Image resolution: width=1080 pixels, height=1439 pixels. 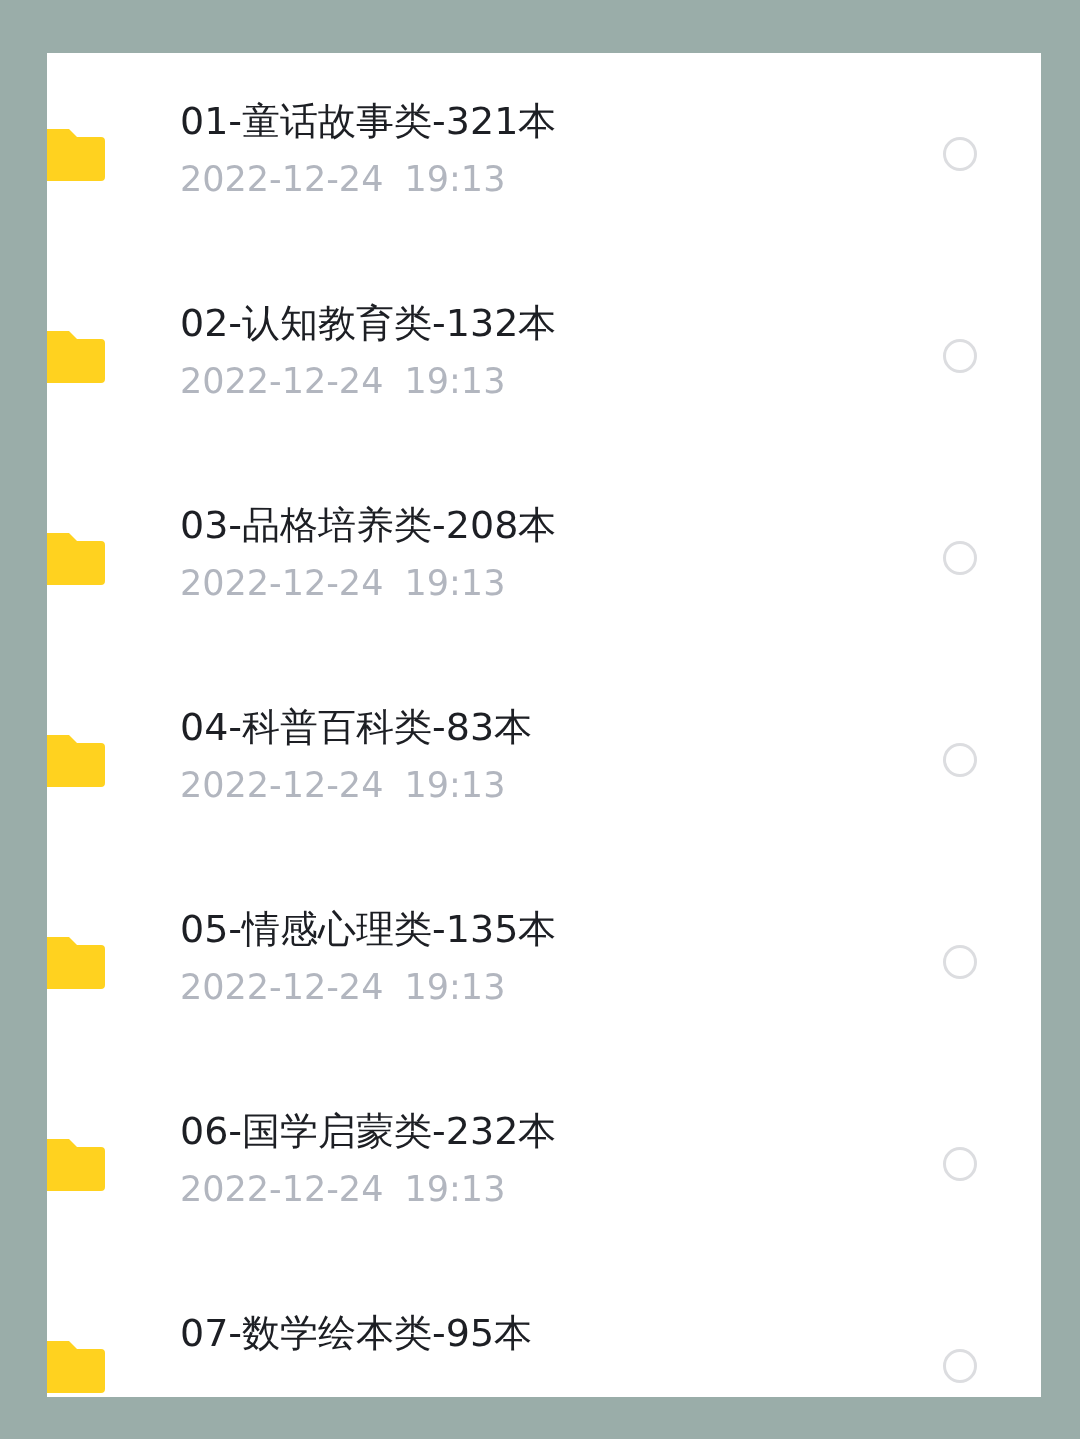 What do you see at coordinates (369, 929) in the screenshot?
I see `folder-name: 05-情感心理类-135本` at bounding box center [369, 929].